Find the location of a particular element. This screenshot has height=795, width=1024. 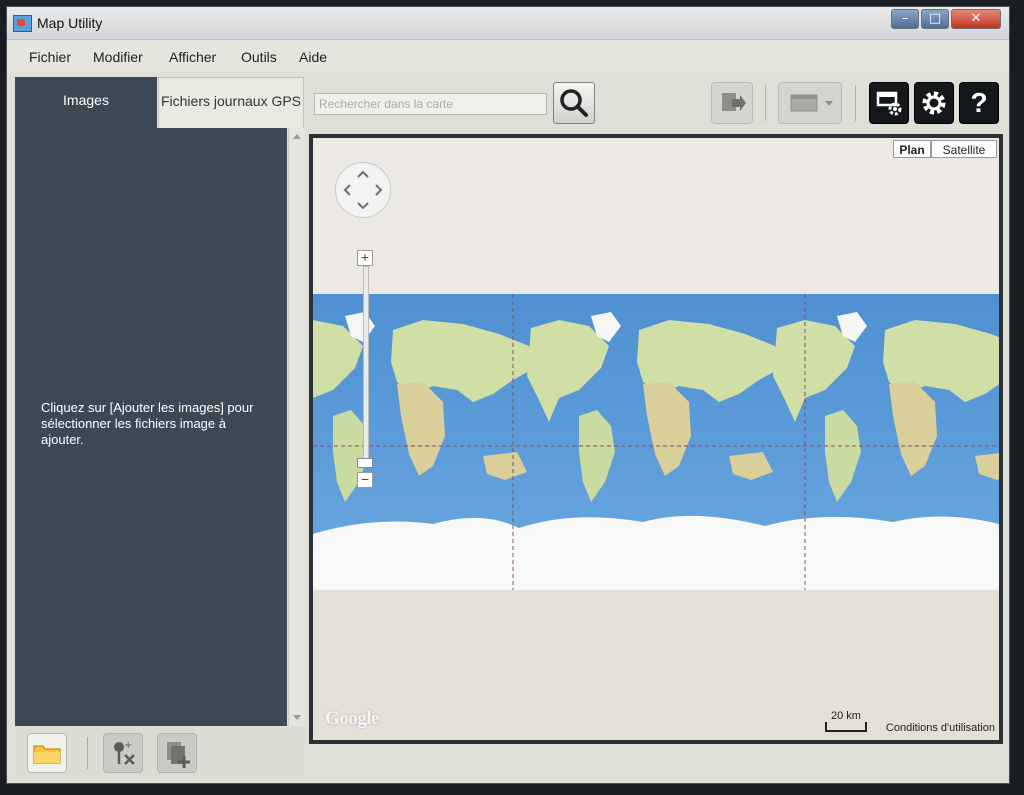

maximize-button: □ is located at coordinates (935, 19).